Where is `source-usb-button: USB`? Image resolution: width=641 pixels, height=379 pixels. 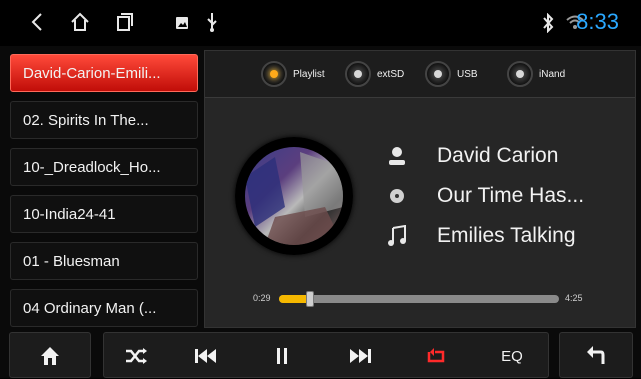 source-usb-button: USB is located at coordinates (451, 74).